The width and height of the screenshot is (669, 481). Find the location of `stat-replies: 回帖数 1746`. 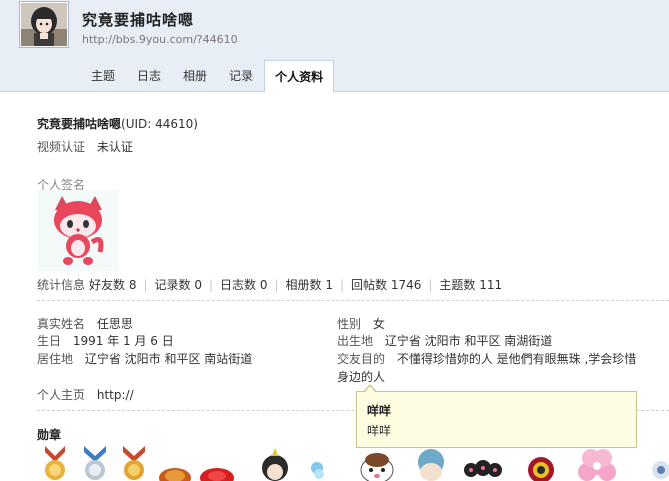

stat-replies: 回帖数 1746 is located at coordinates (386, 284).